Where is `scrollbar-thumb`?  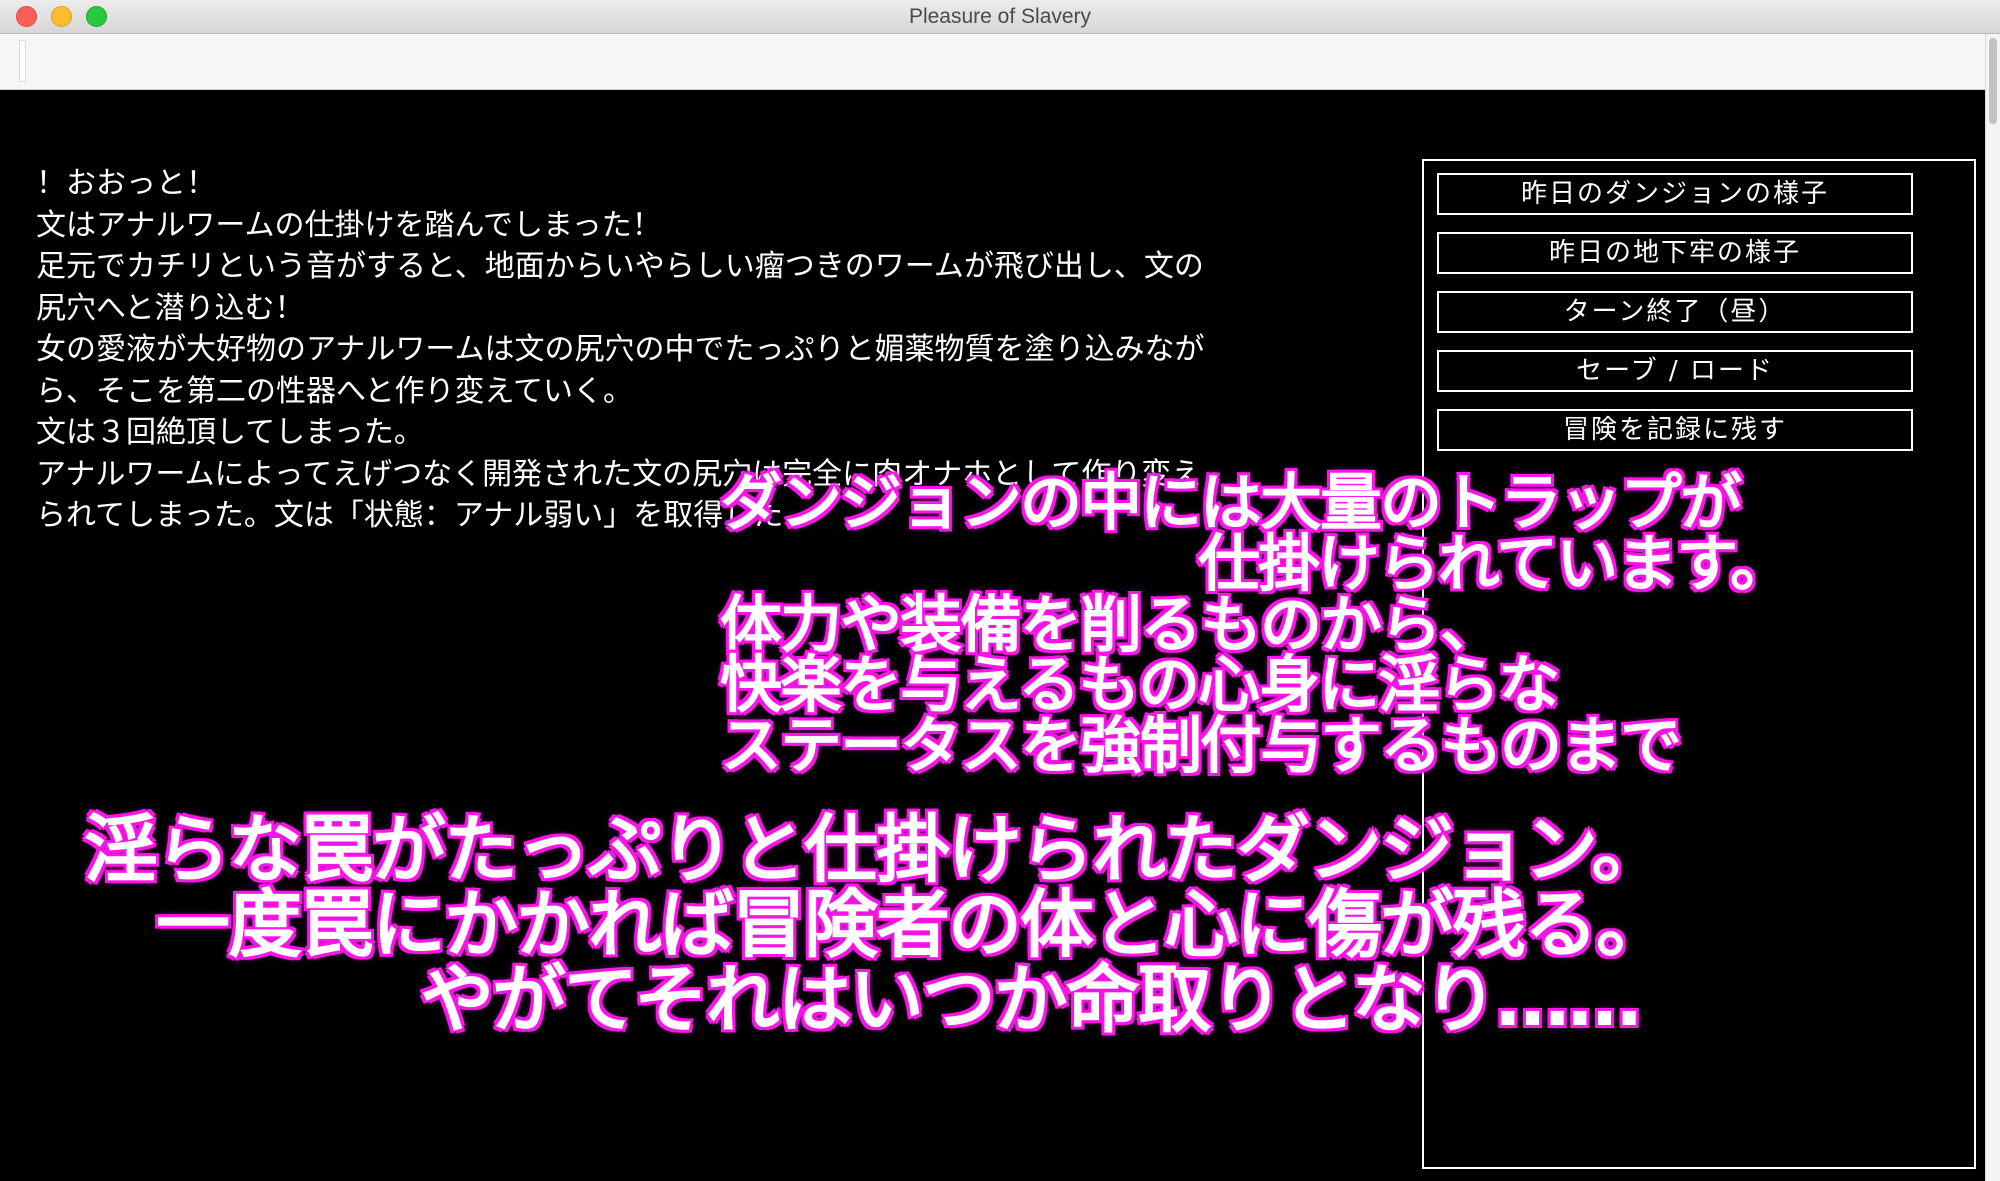
scrollbar-thumb is located at coordinates (1993, 81).